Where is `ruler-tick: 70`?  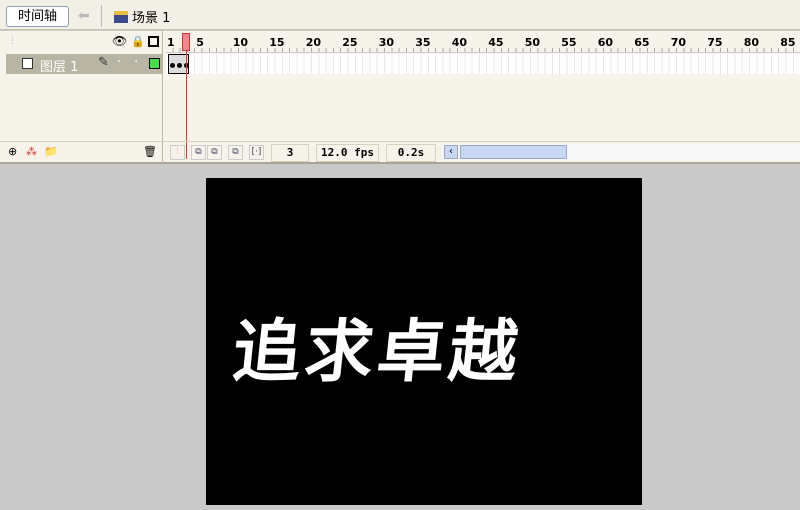 ruler-tick: 70 is located at coordinates (678, 42).